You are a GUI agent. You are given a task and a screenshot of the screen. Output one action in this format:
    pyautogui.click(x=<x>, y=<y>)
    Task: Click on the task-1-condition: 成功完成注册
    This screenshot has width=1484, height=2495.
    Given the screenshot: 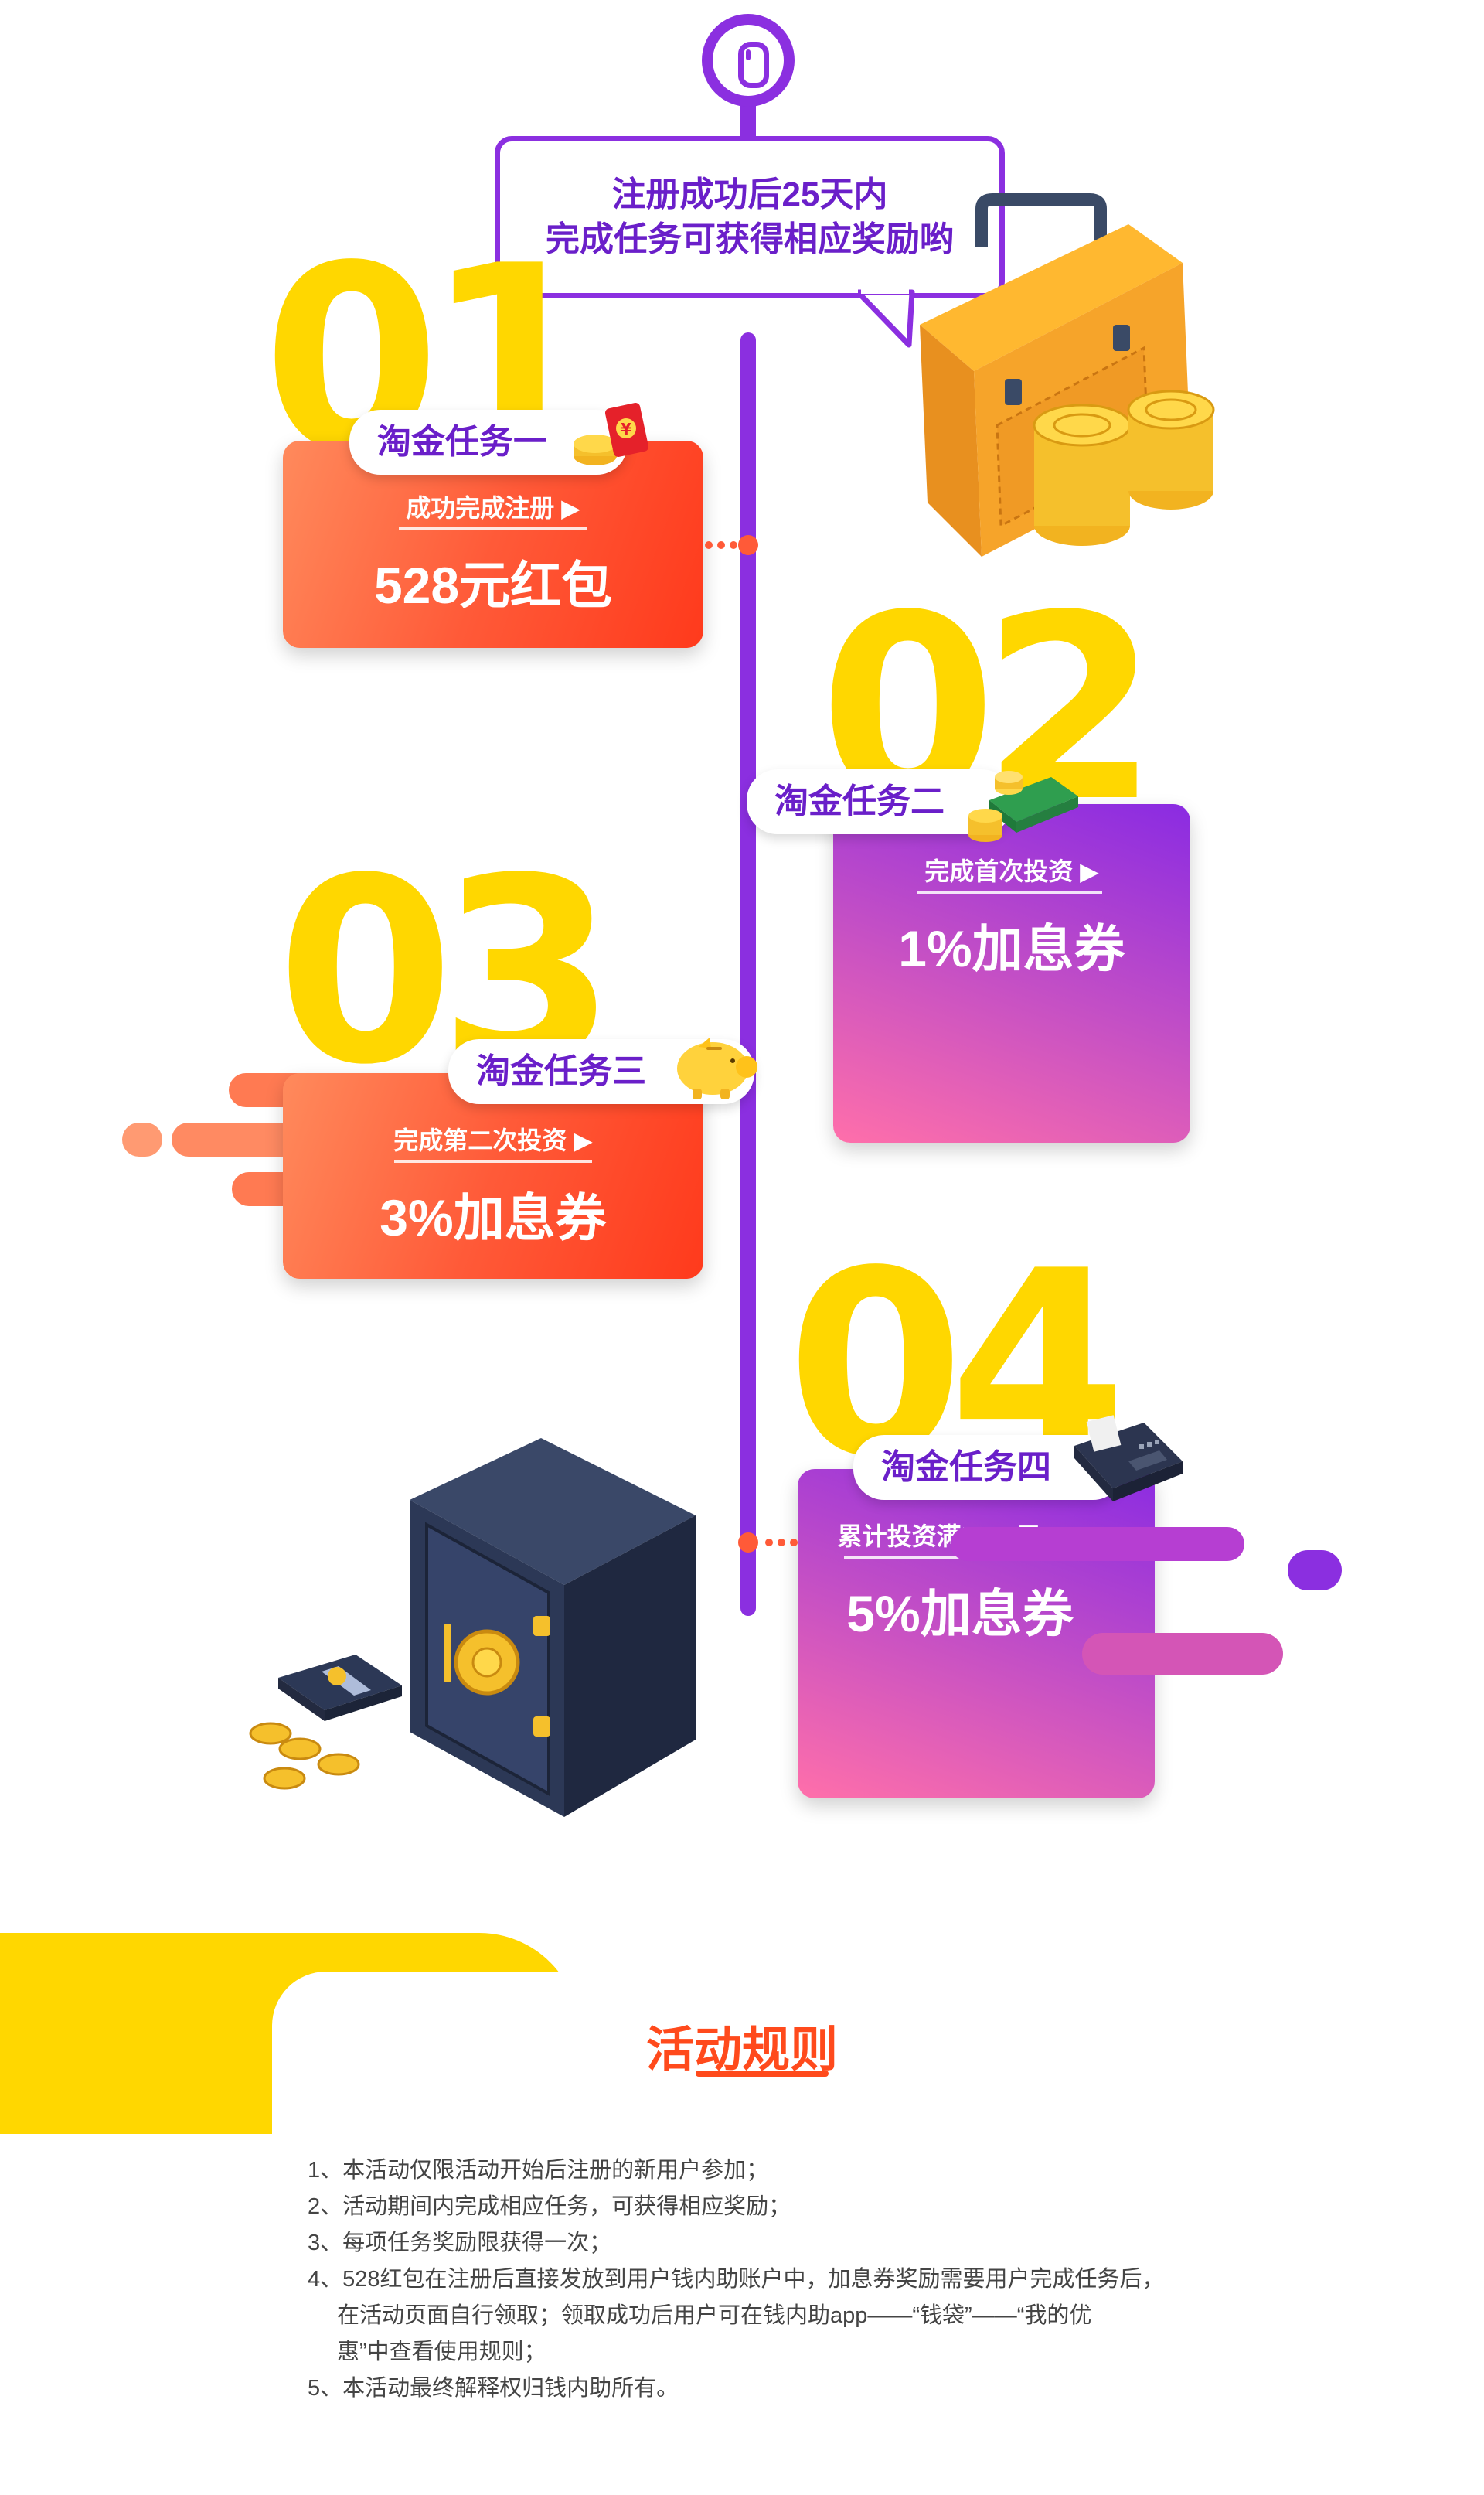 What is the action you would take?
    pyautogui.click(x=480, y=508)
    